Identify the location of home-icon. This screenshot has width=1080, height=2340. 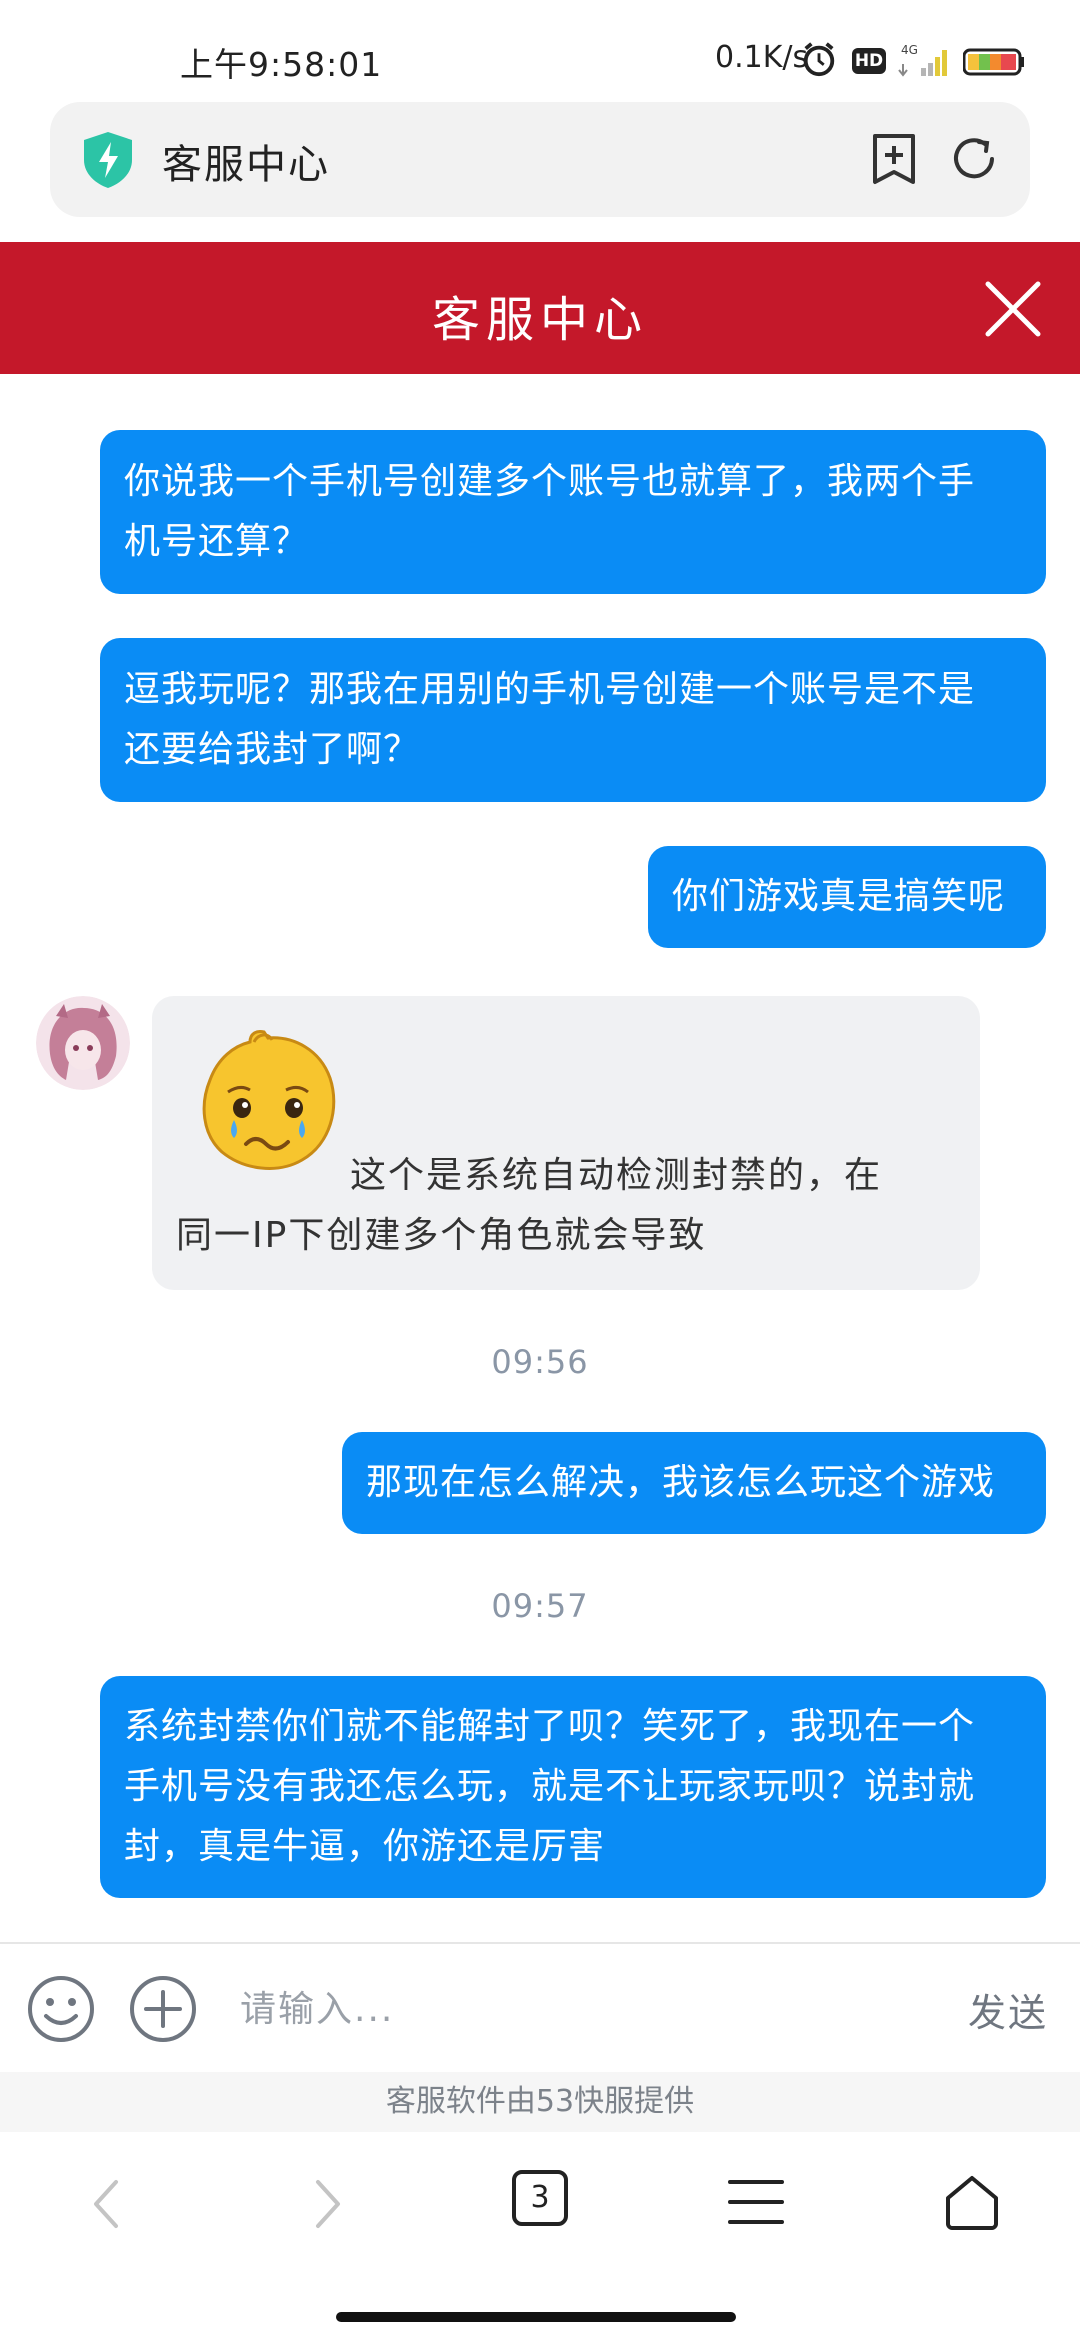
(972, 2202).